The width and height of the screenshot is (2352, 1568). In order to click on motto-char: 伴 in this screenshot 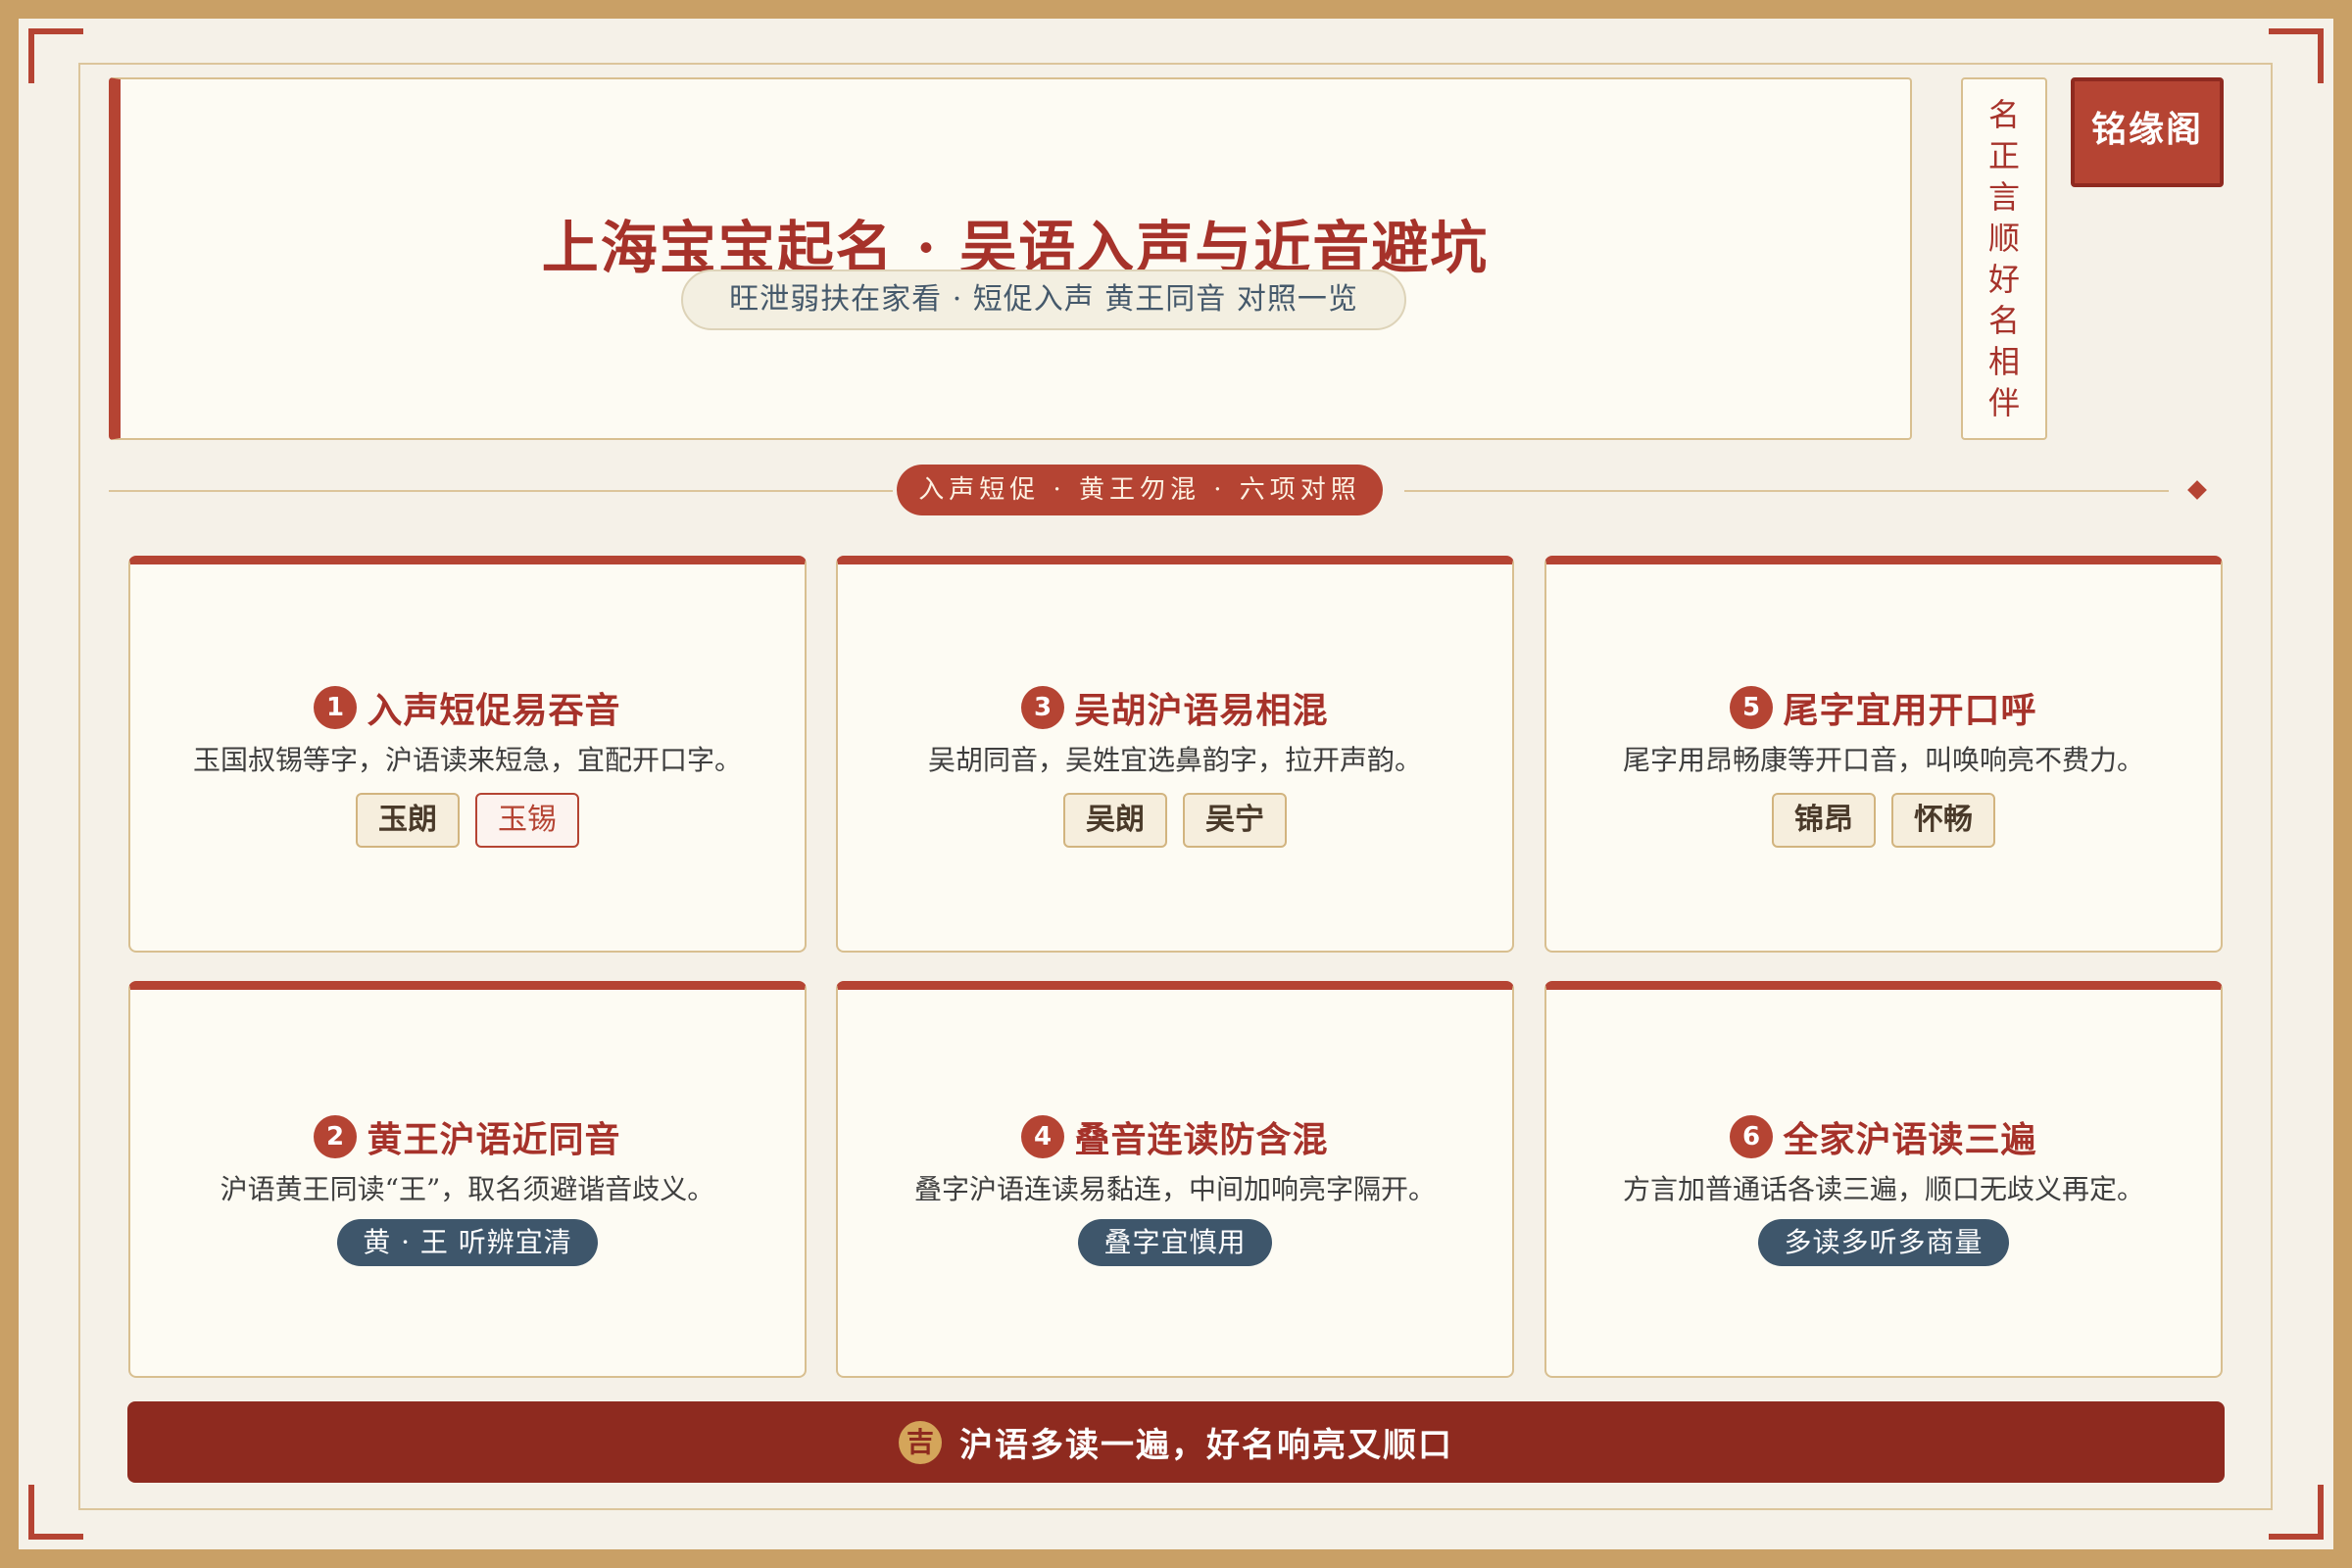, I will do `click(2003, 402)`.